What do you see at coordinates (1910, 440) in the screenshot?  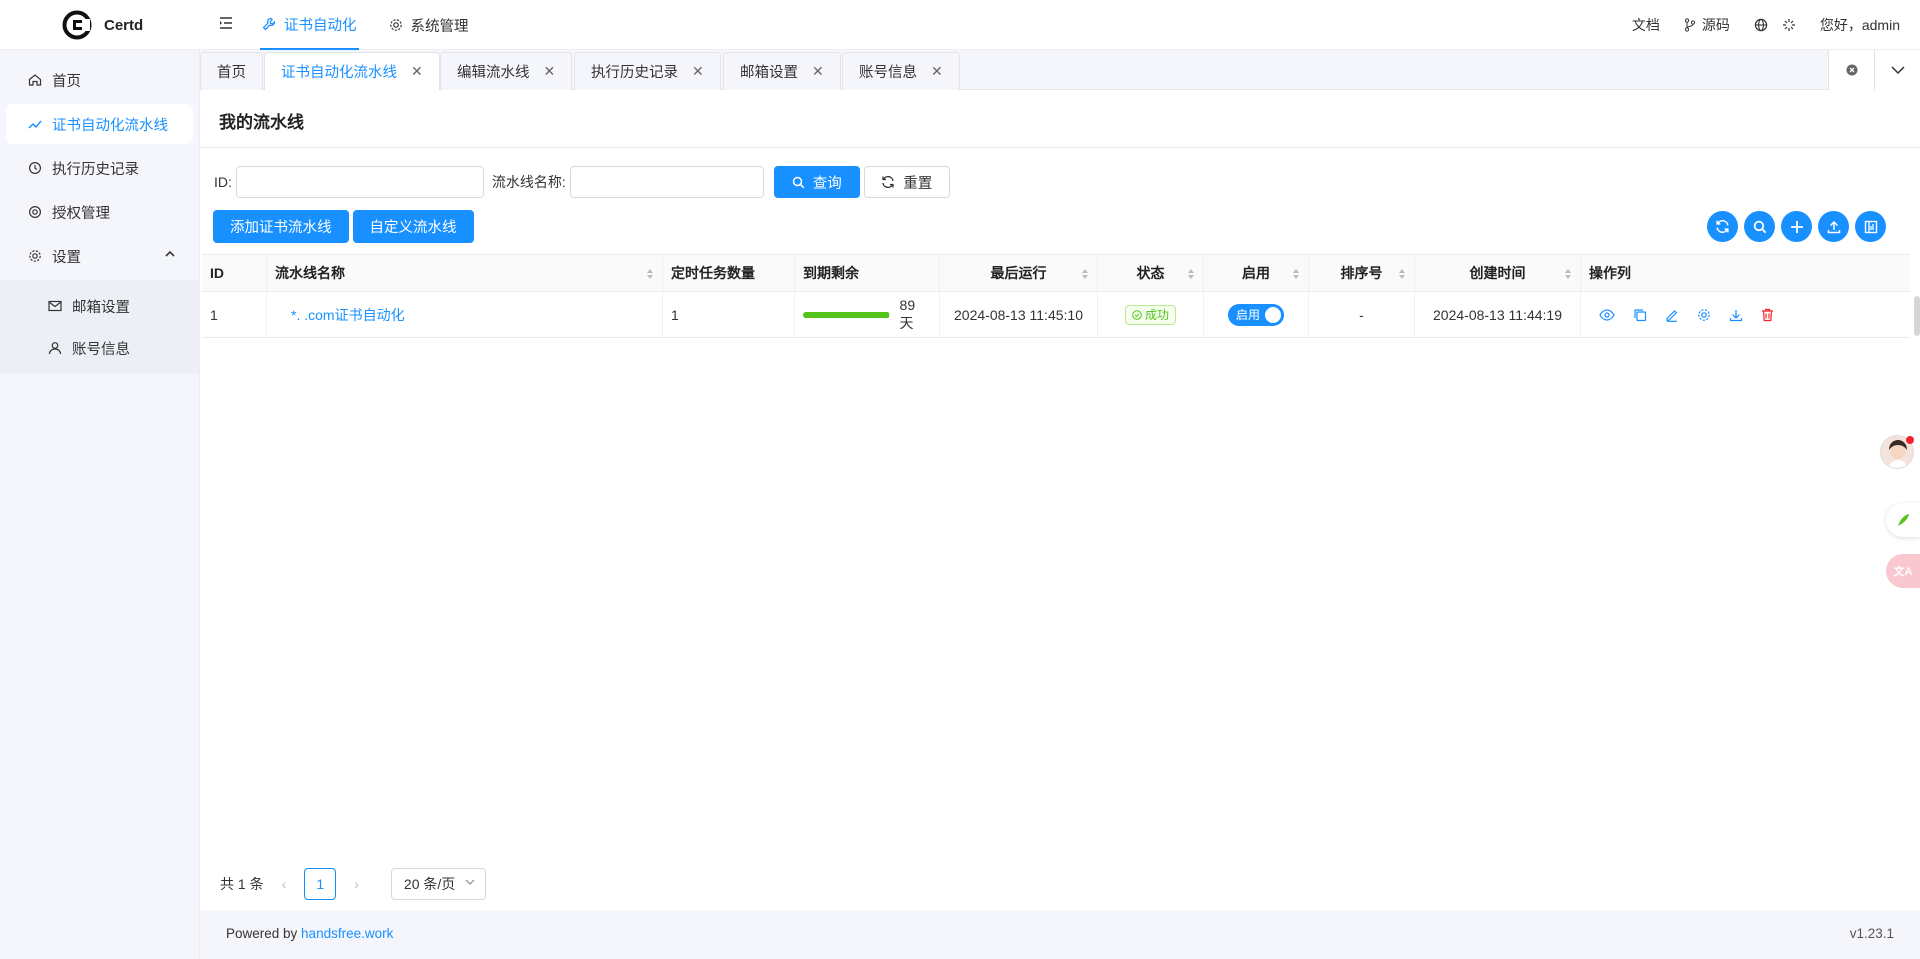 I see `notification-dot` at bounding box center [1910, 440].